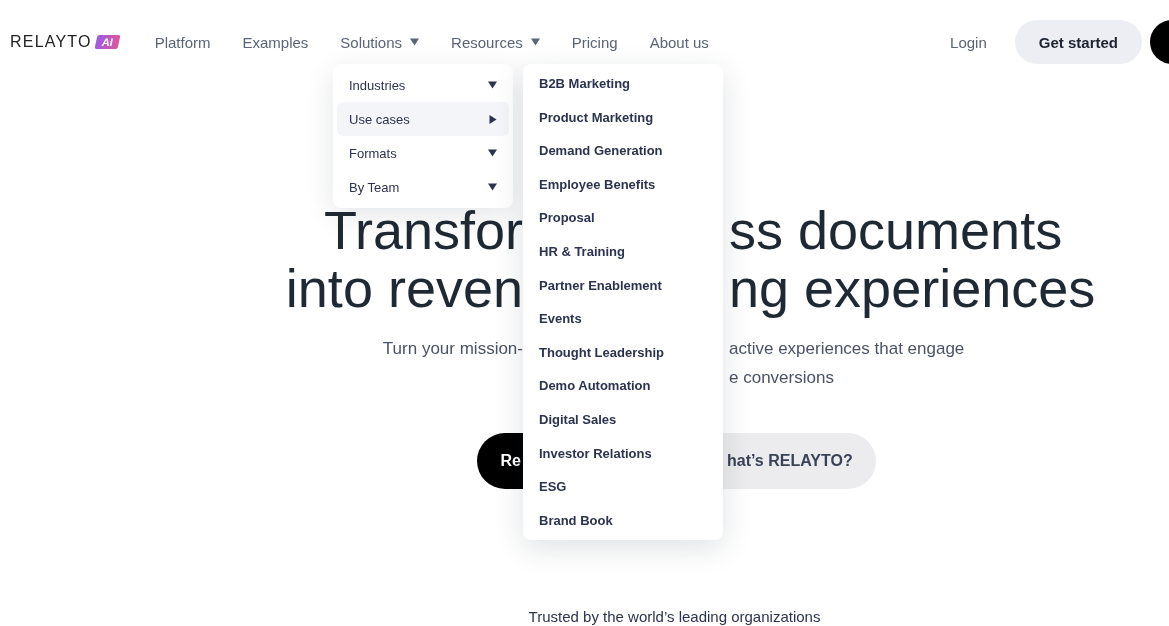 The width and height of the screenshot is (1169, 626). Describe the element at coordinates (623, 117) in the screenshot. I see `submenu-item: Product Marketing` at that location.